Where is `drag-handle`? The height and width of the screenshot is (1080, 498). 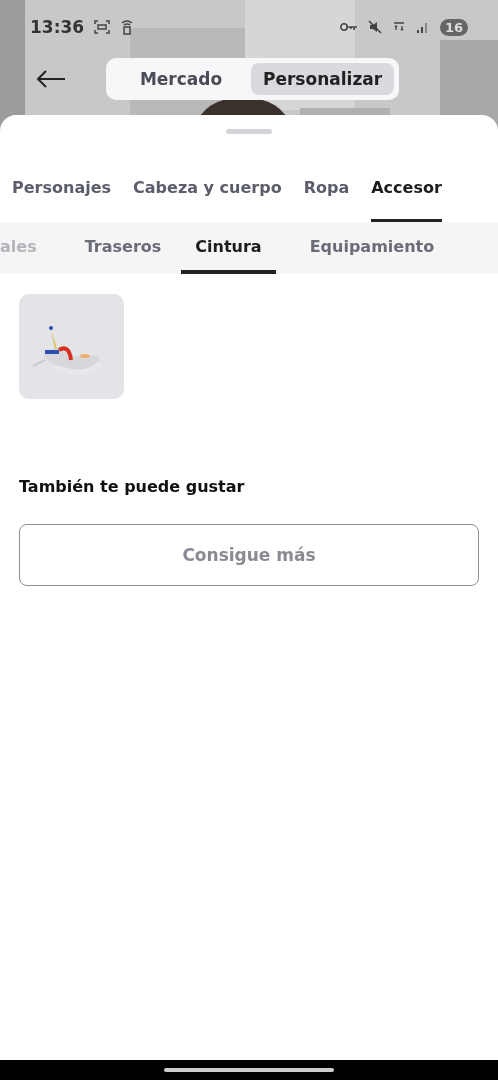 drag-handle is located at coordinates (249, 131).